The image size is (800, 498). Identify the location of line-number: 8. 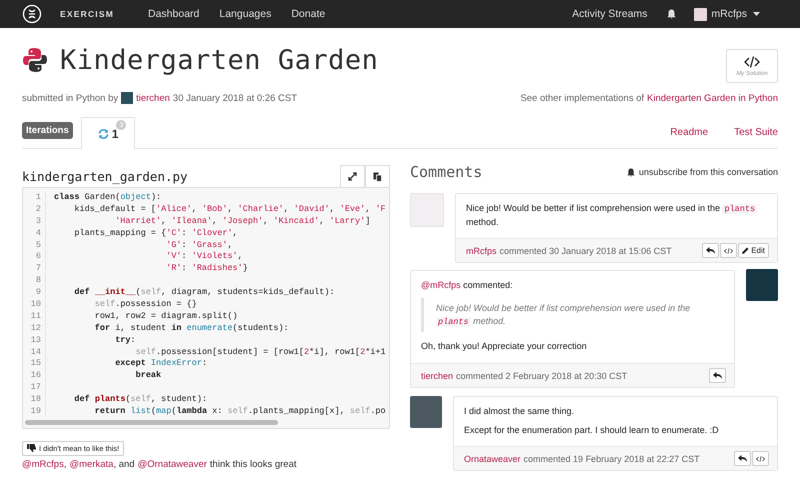
(34, 280).